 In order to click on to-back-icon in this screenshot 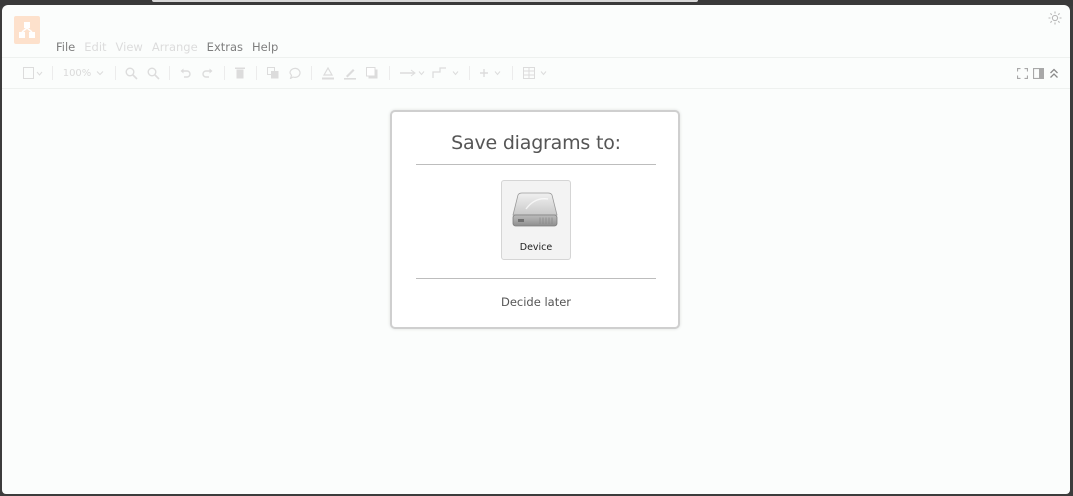, I will do `click(295, 73)`.